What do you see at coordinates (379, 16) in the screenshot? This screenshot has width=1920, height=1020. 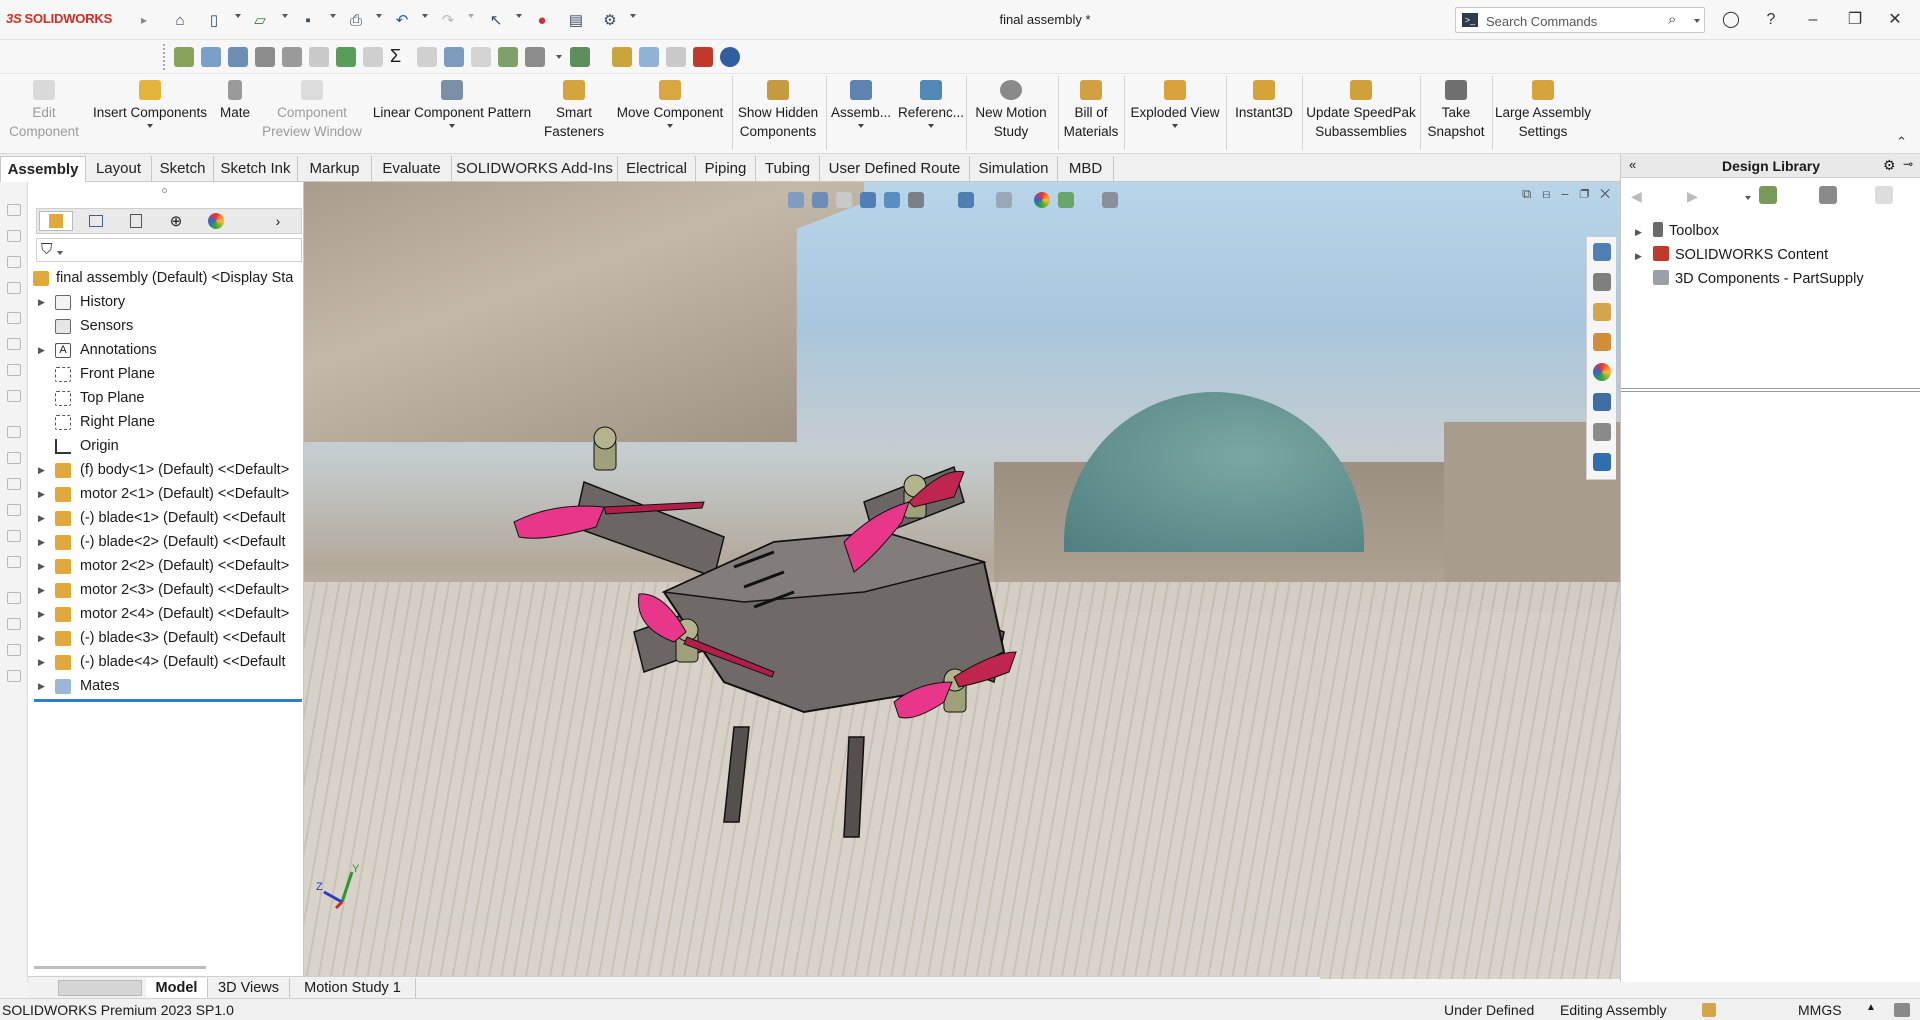 I see `print-dropdown-icon` at bounding box center [379, 16].